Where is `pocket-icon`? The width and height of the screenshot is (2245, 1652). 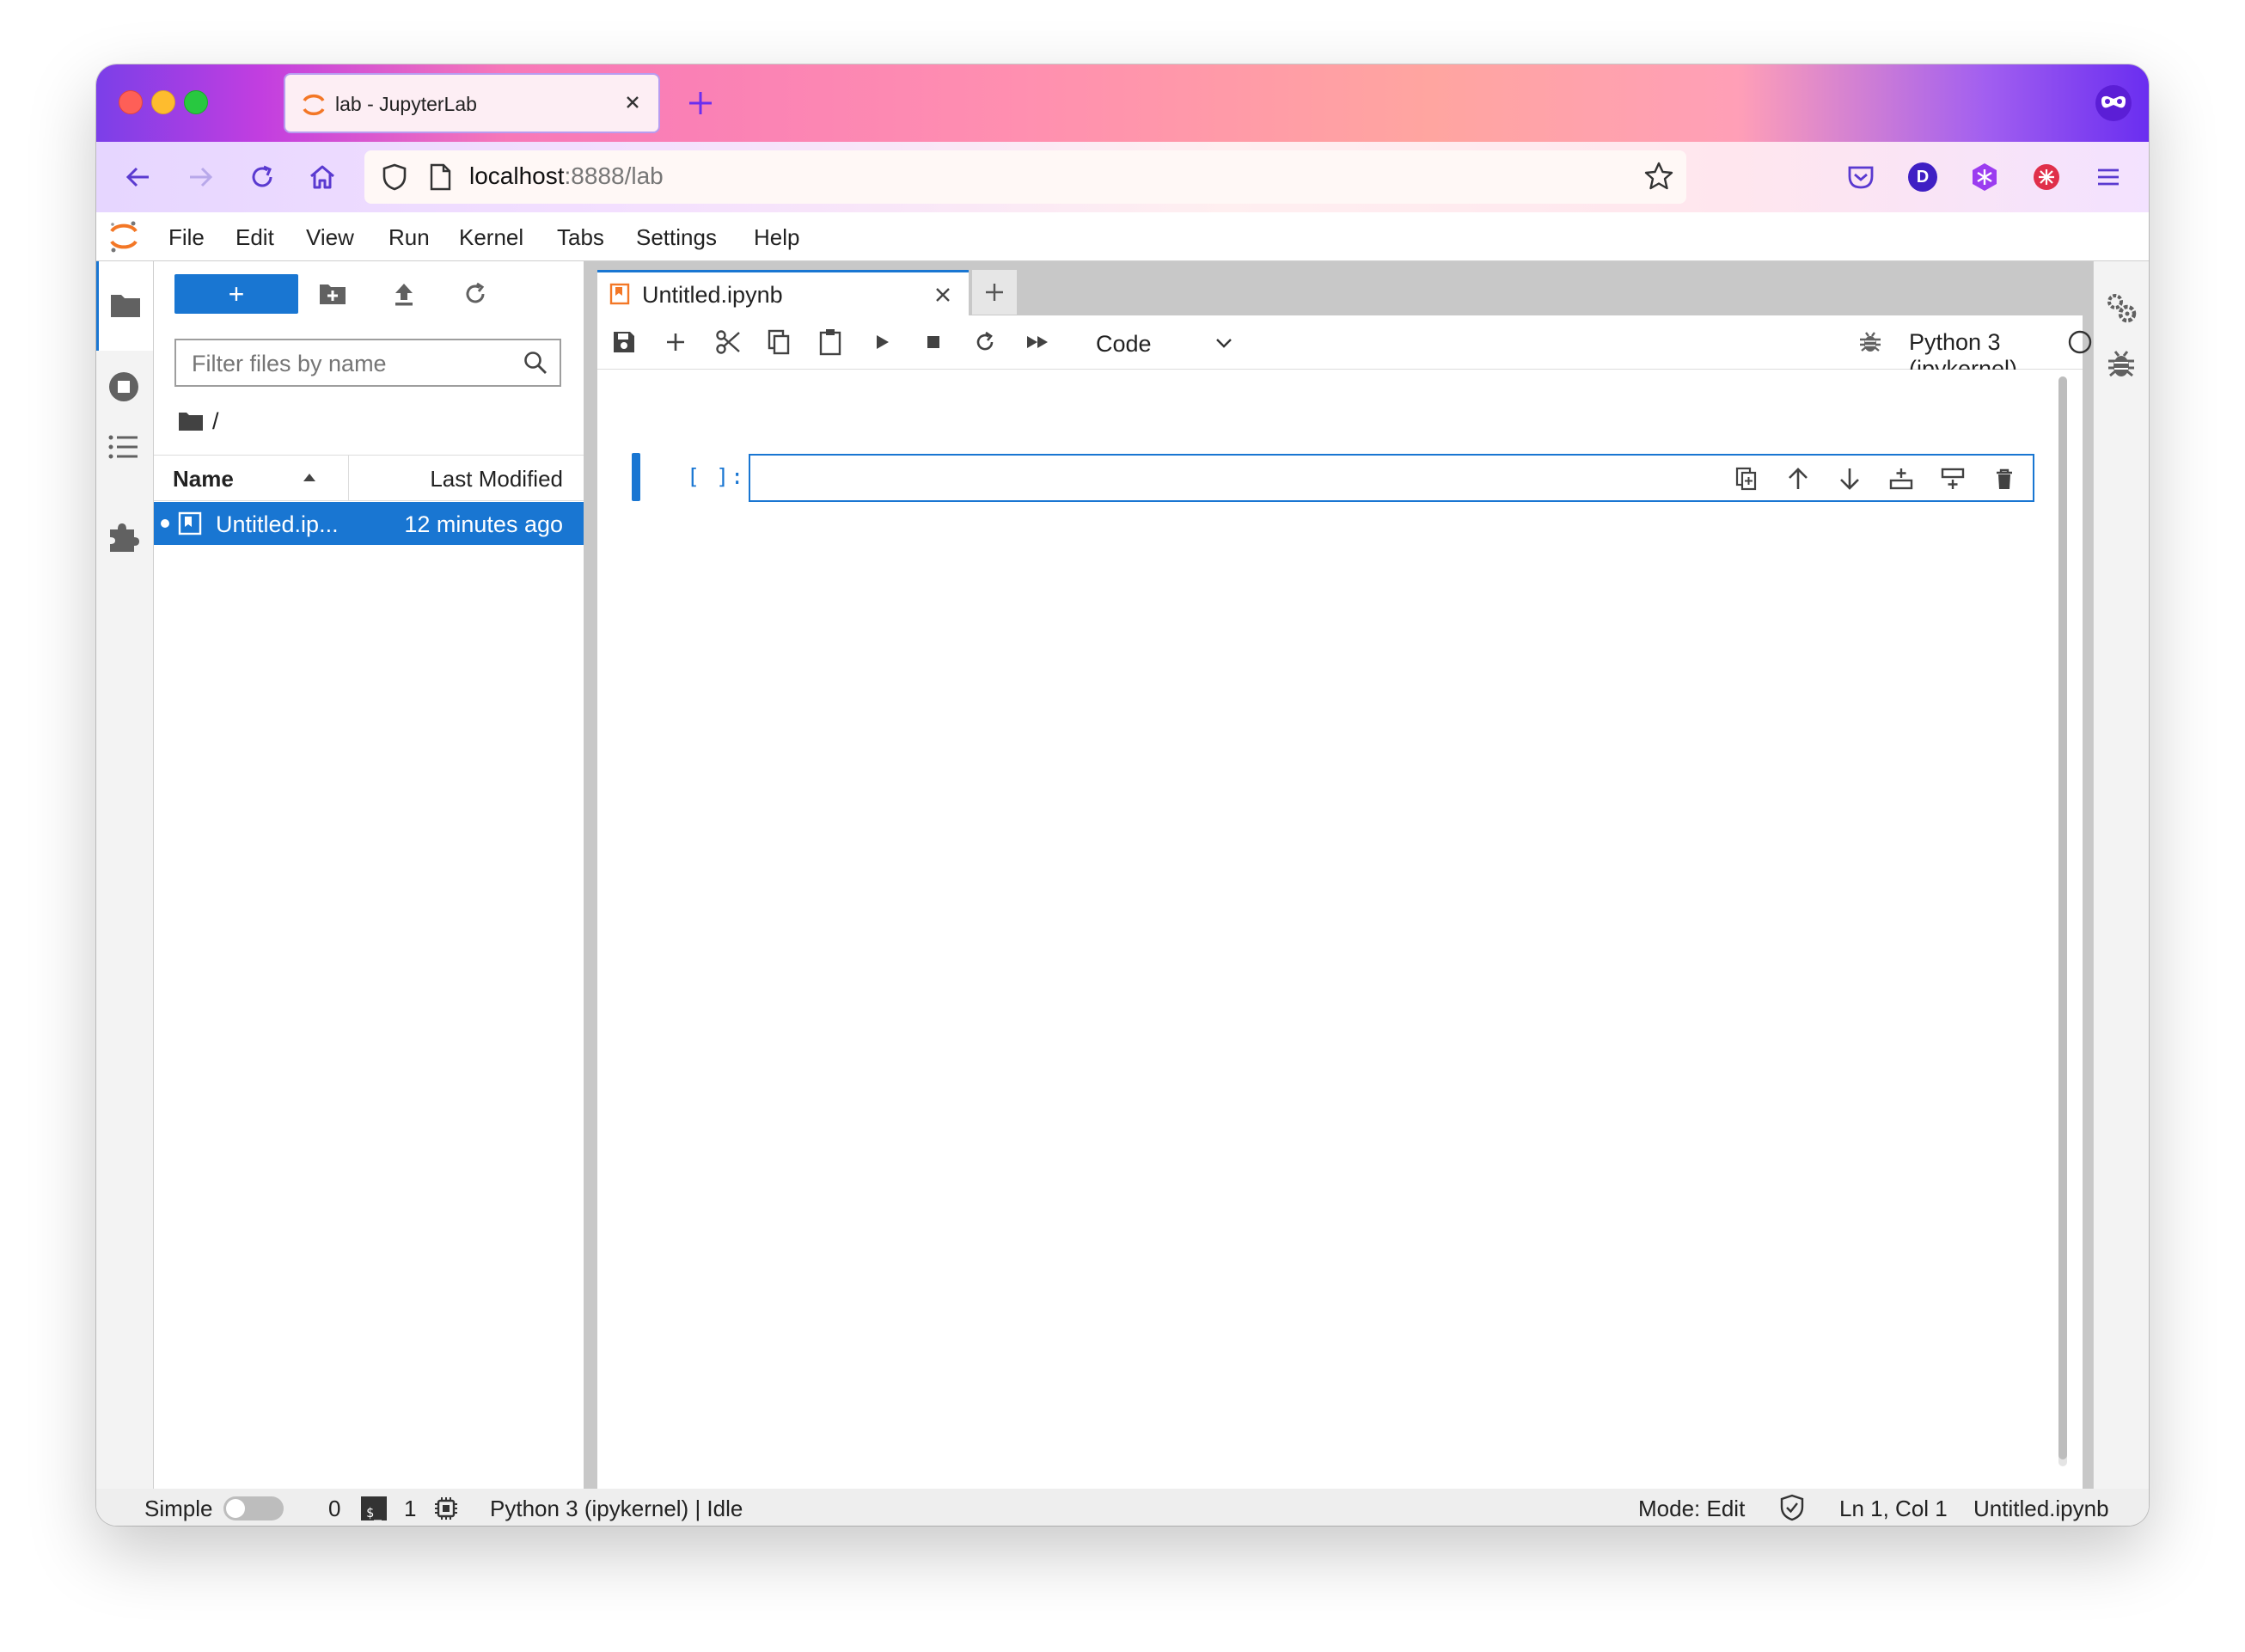 pocket-icon is located at coordinates (1861, 177).